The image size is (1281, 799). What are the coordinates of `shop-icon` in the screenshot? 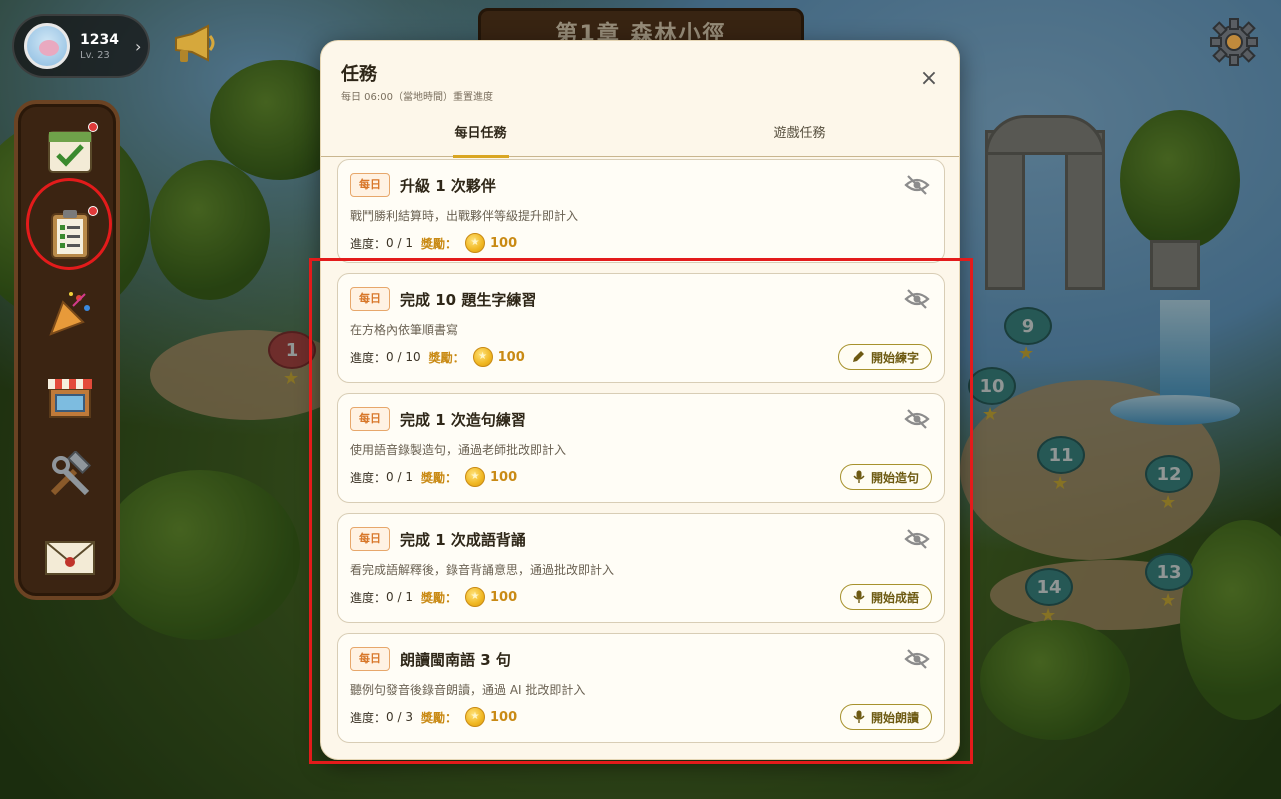 It's located at (70, 398).